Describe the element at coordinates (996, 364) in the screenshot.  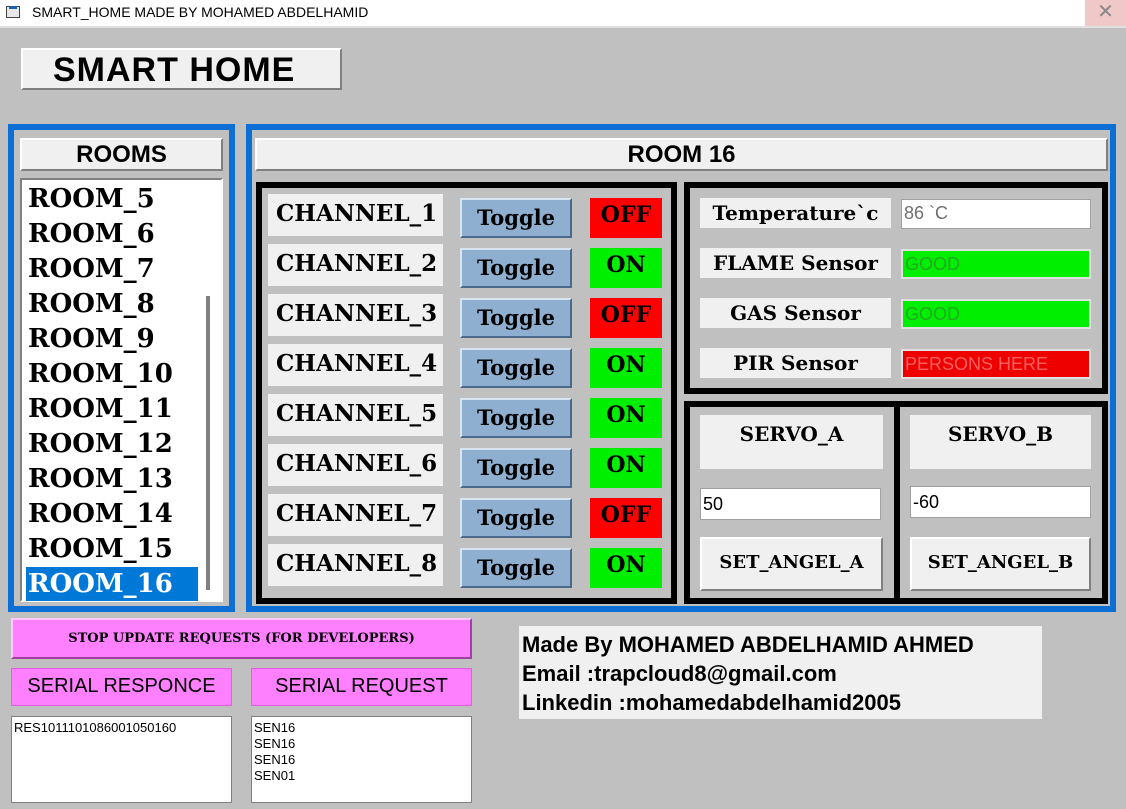
I see `sensor-value-field: PERSONS HERE` at that location.